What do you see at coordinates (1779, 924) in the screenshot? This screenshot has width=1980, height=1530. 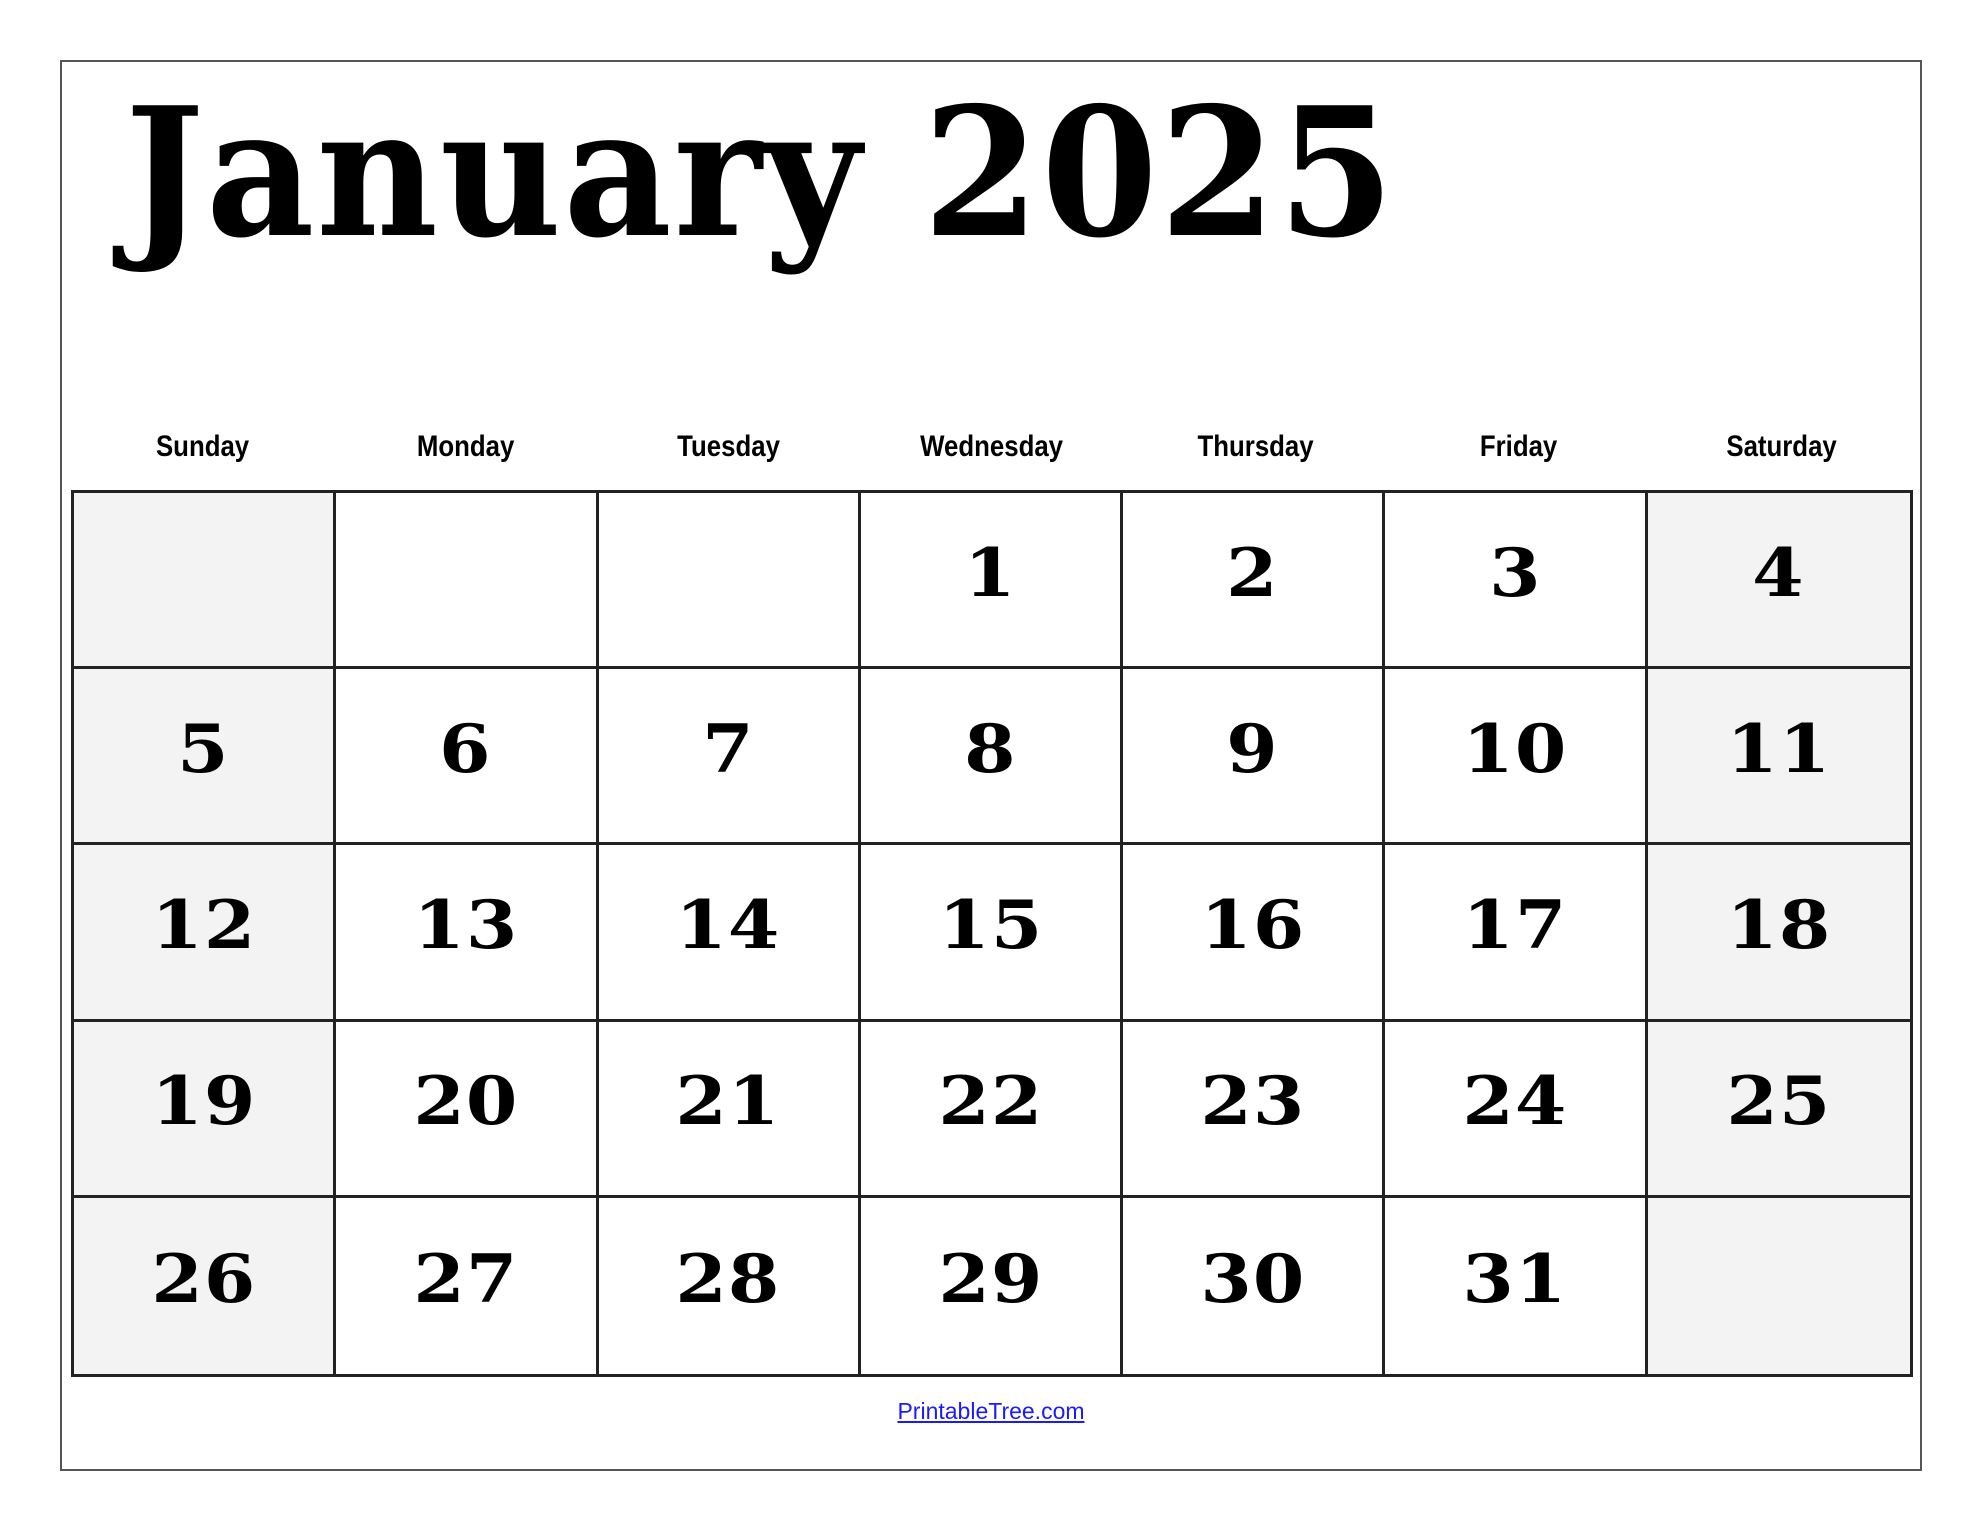 I see `day-number: 18` at bounding box center [1779, 924].